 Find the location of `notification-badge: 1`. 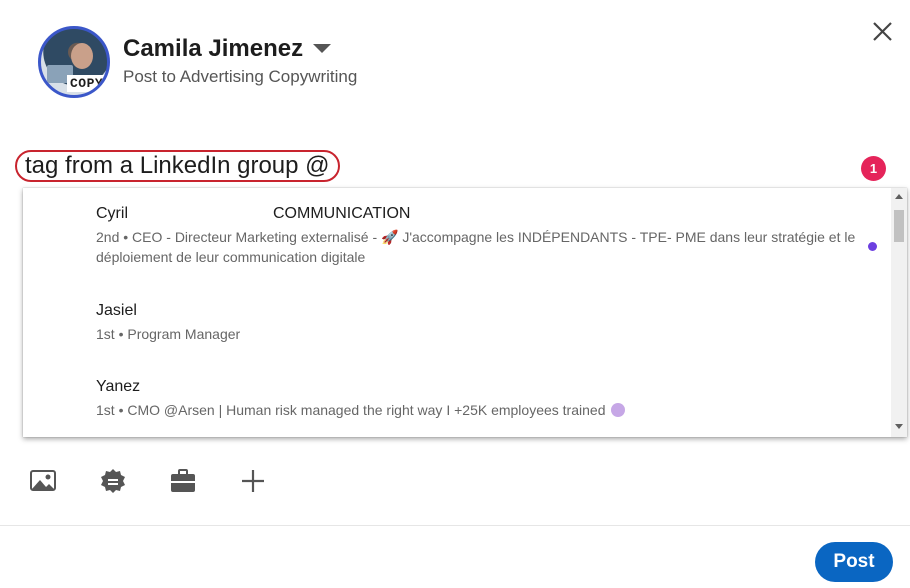

notification-badge: 1 is located at coordinates (873, 168).